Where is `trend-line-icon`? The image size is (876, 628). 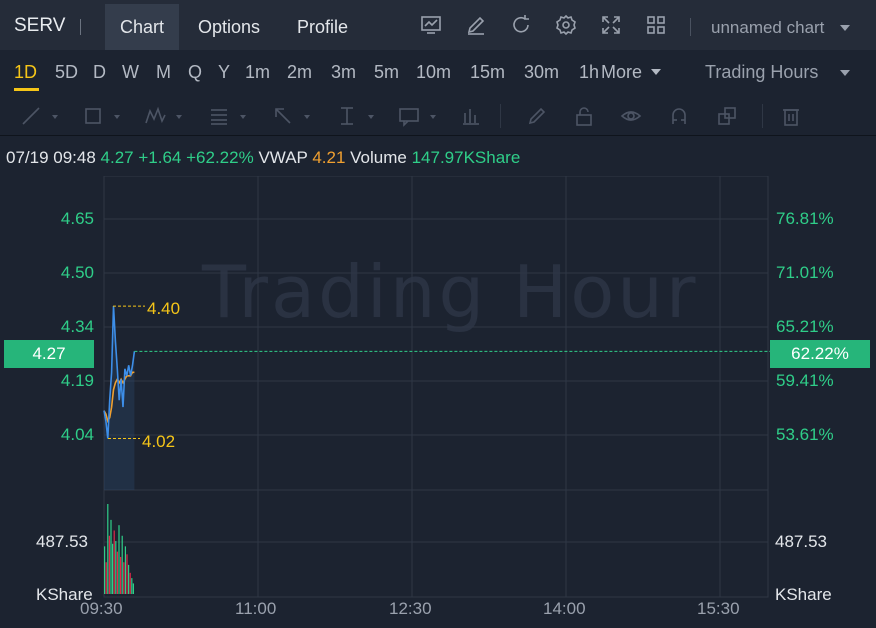 trend-line-icon is located at coordinates (31, 116).